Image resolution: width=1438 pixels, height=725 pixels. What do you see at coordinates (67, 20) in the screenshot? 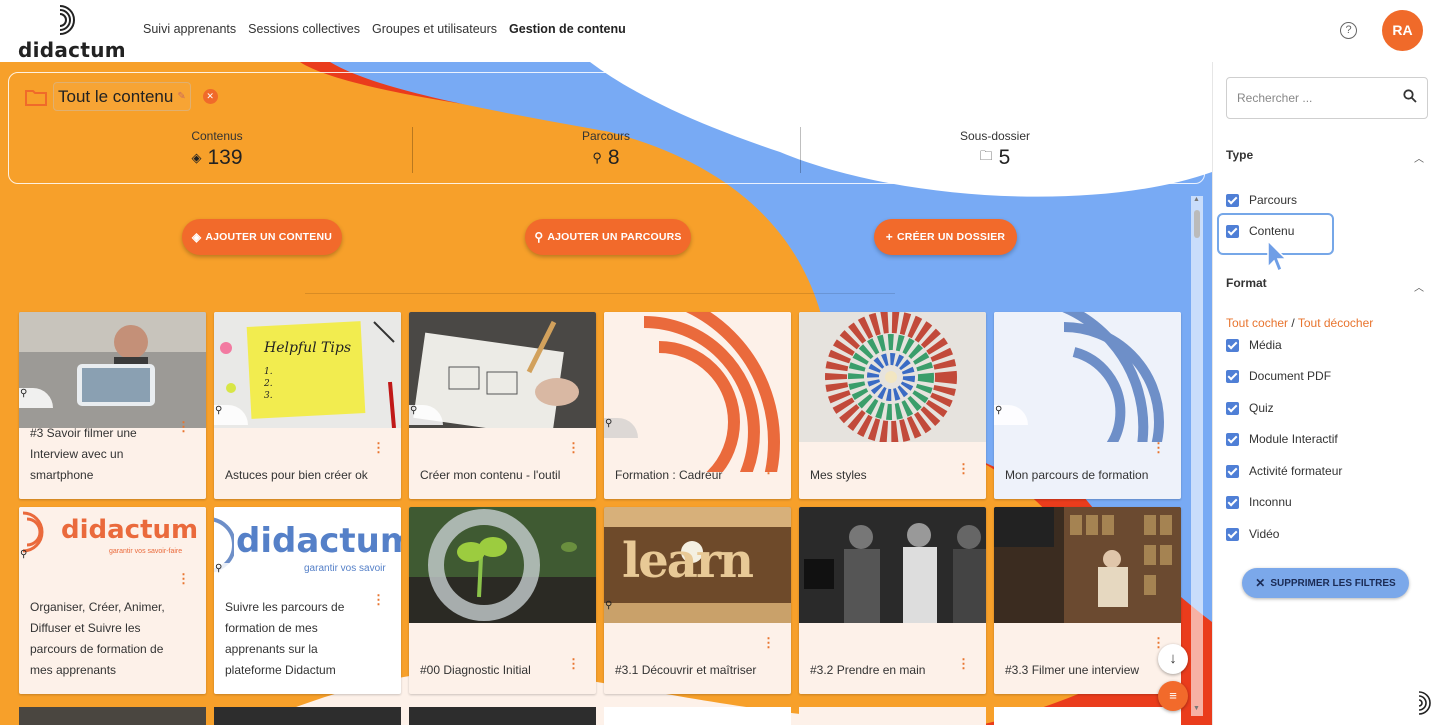
I see `logo-waves-icon` at bounding box center [67, 20].